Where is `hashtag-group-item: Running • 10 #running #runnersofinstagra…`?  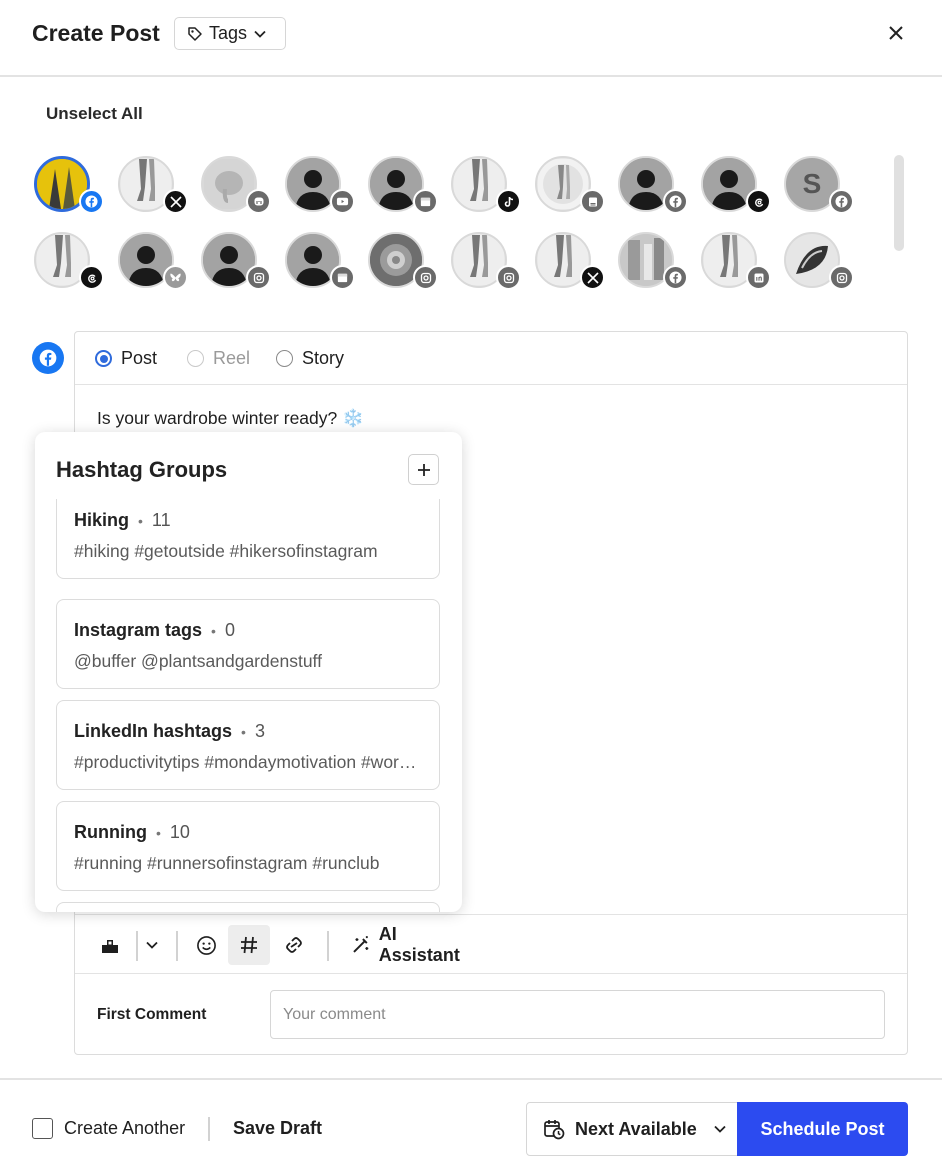
hashtag-group-item: Running • 10 #running #runnersofinstagra… is located at coordinates (248, 846).